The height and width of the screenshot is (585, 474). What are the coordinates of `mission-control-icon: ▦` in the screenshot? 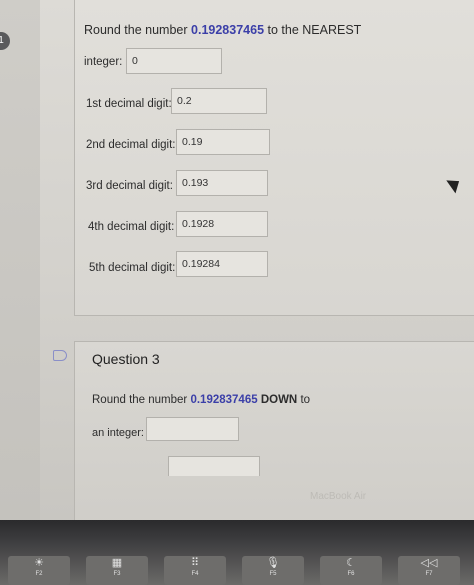 It's located at (117, 563).